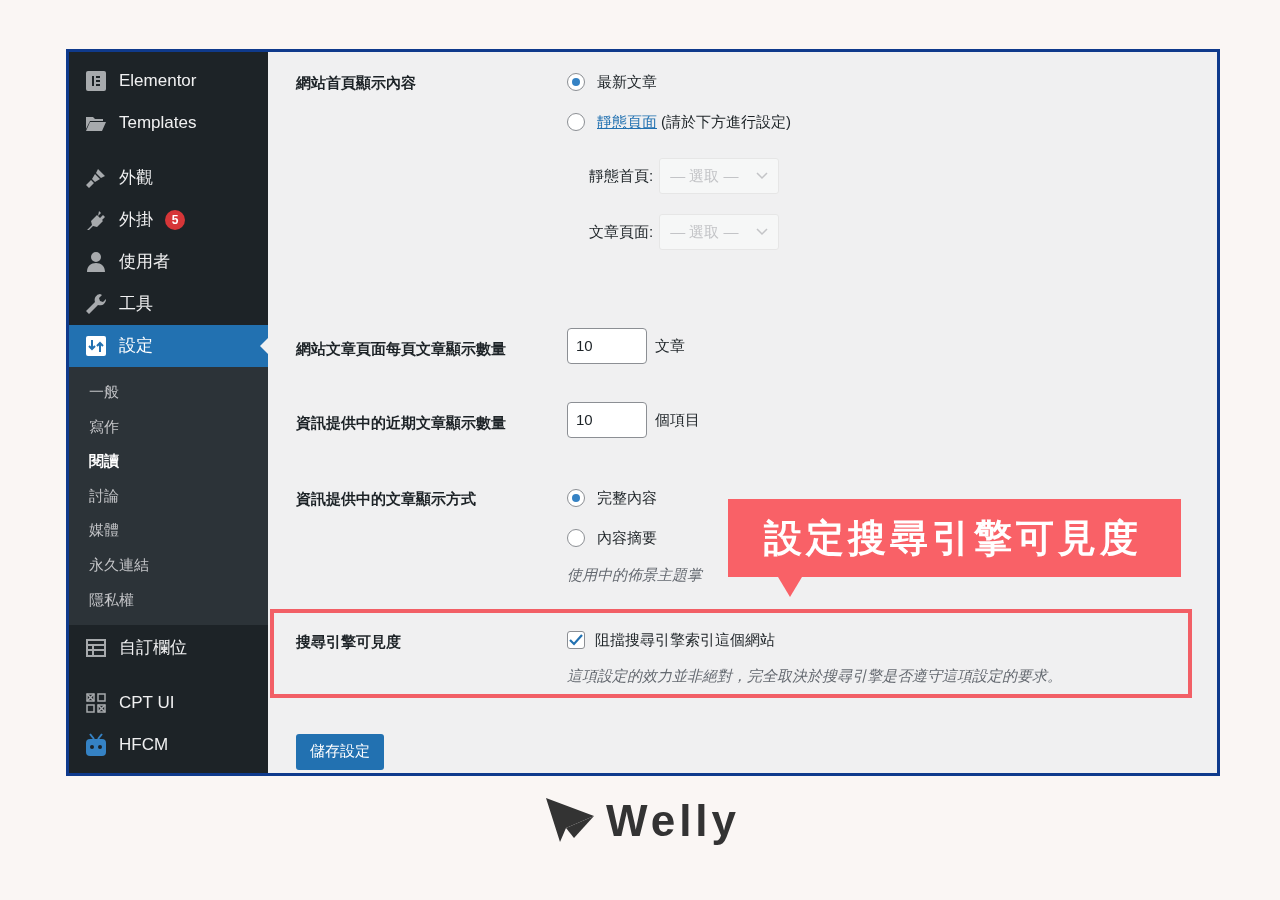 The image size is (1280, 900). I want to click on static-page-link: 靜態頁面, so click(627, 122).